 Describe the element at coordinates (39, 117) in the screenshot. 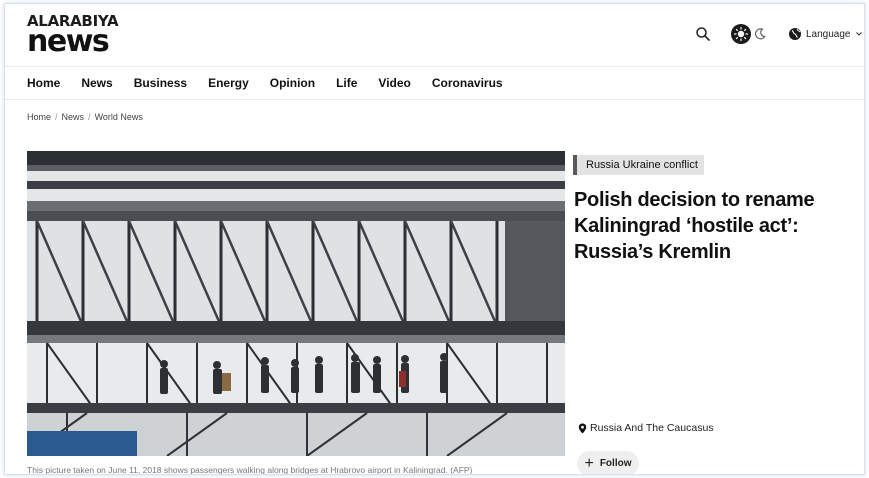

I see `breadcrumb-item-home: Home` at that location.